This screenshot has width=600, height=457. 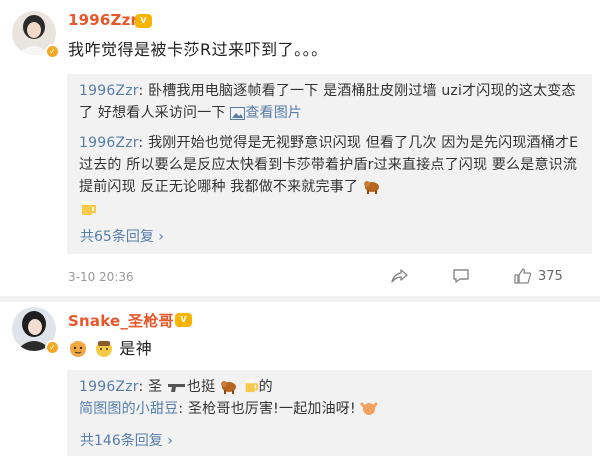 I want to click on comment-timestamp: 3-10 20:36, so click(x=101, y=277).